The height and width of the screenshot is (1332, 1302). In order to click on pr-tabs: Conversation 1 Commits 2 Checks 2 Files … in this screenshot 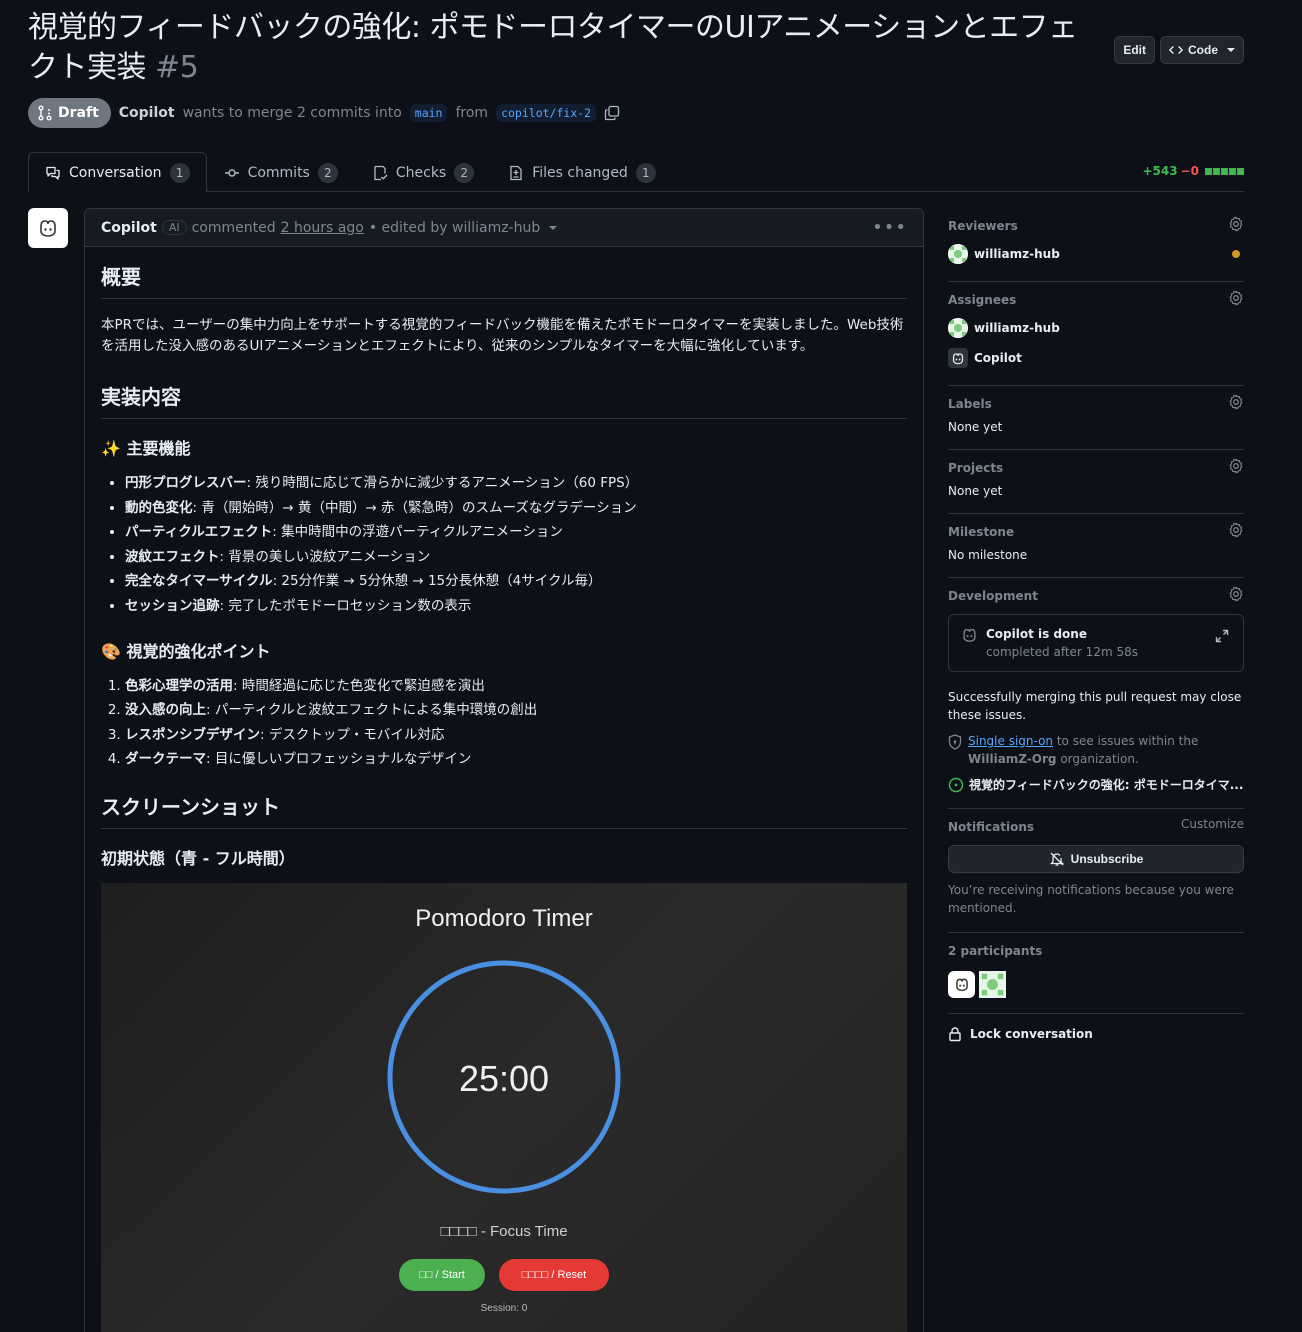, I will do `click(636, 172)`.